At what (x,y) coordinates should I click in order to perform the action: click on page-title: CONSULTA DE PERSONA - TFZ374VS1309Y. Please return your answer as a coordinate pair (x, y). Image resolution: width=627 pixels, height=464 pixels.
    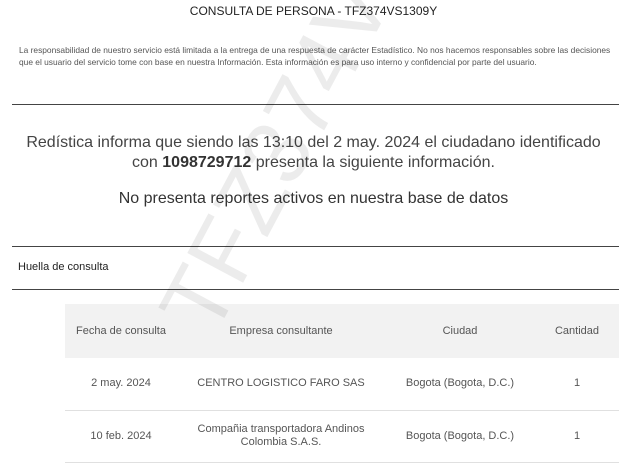
    Looking at the image, I should click on (313, 11).